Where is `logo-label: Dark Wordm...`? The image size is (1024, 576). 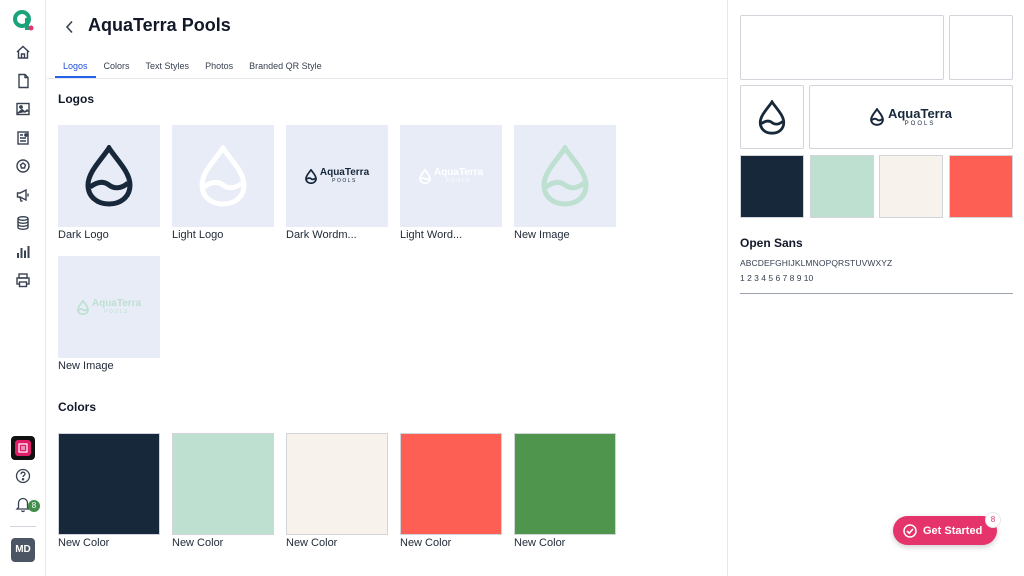
logo-label: Dark Wordm... is located at coordinates (321, 235).